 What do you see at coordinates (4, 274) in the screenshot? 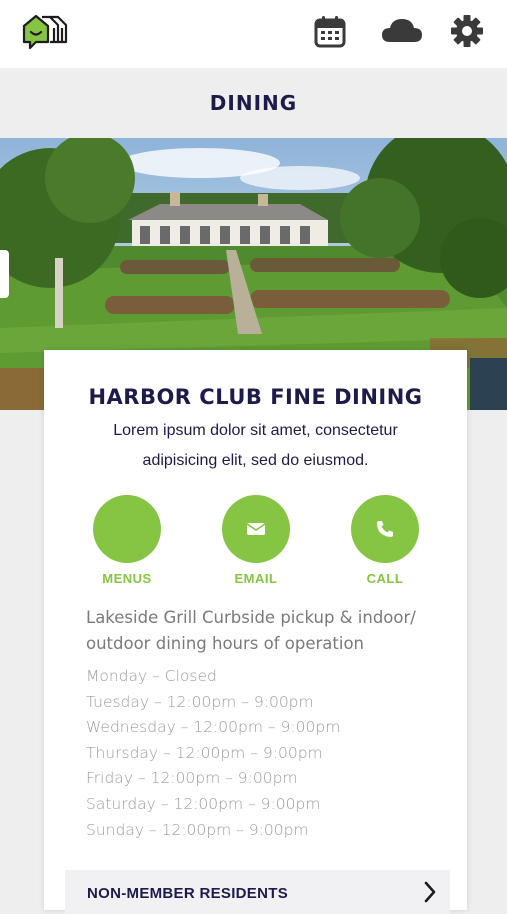
I see `side-drawer-tab` at bounding box center [4, 274].